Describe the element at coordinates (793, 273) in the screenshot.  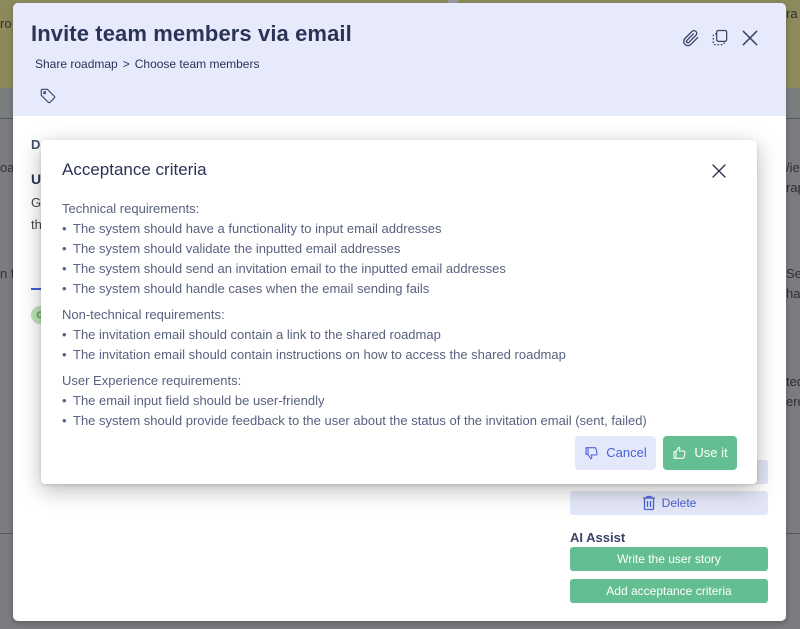
I see `bg-card-text: Set` at that location.